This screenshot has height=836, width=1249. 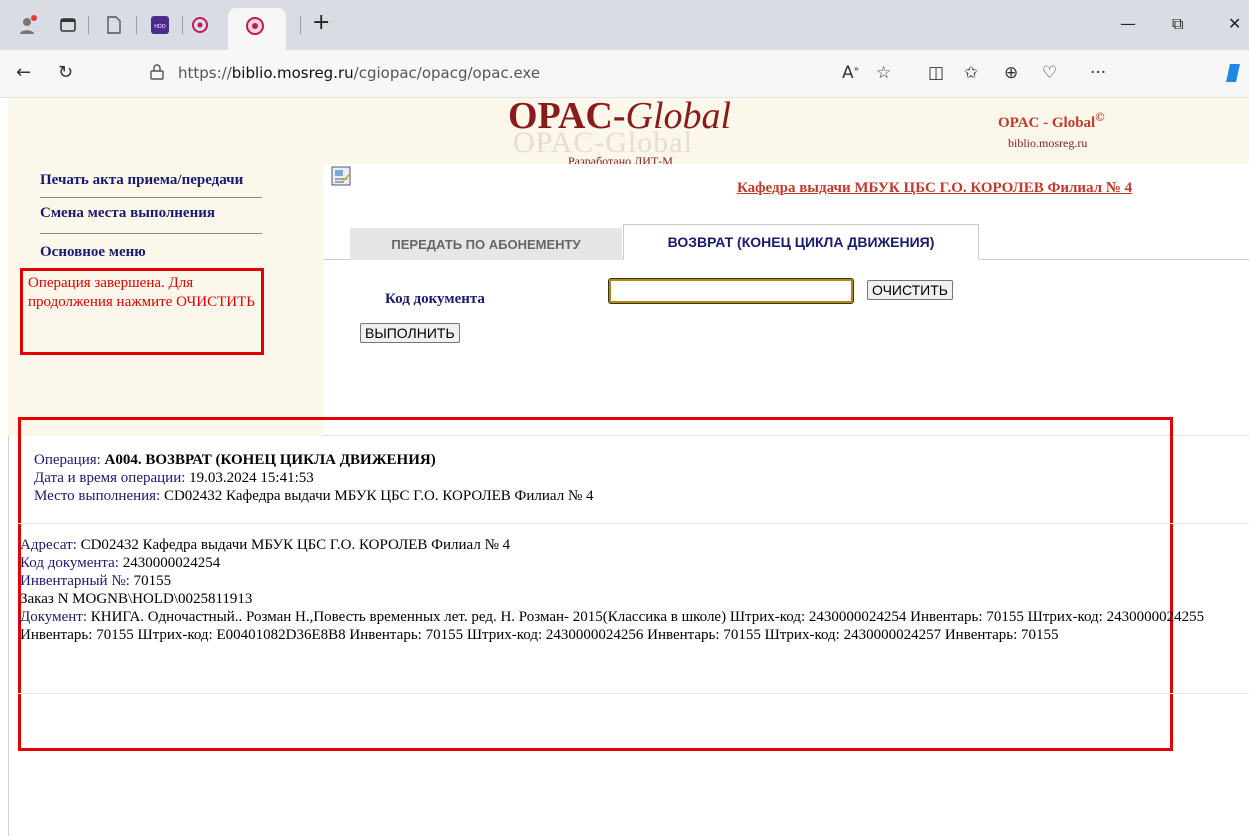 What do you see at coordinates (624, 25) in the screenshot?
I see `browser-tab-bar: HDD + — ⧉ ✕` at bounding box center [624, 25].